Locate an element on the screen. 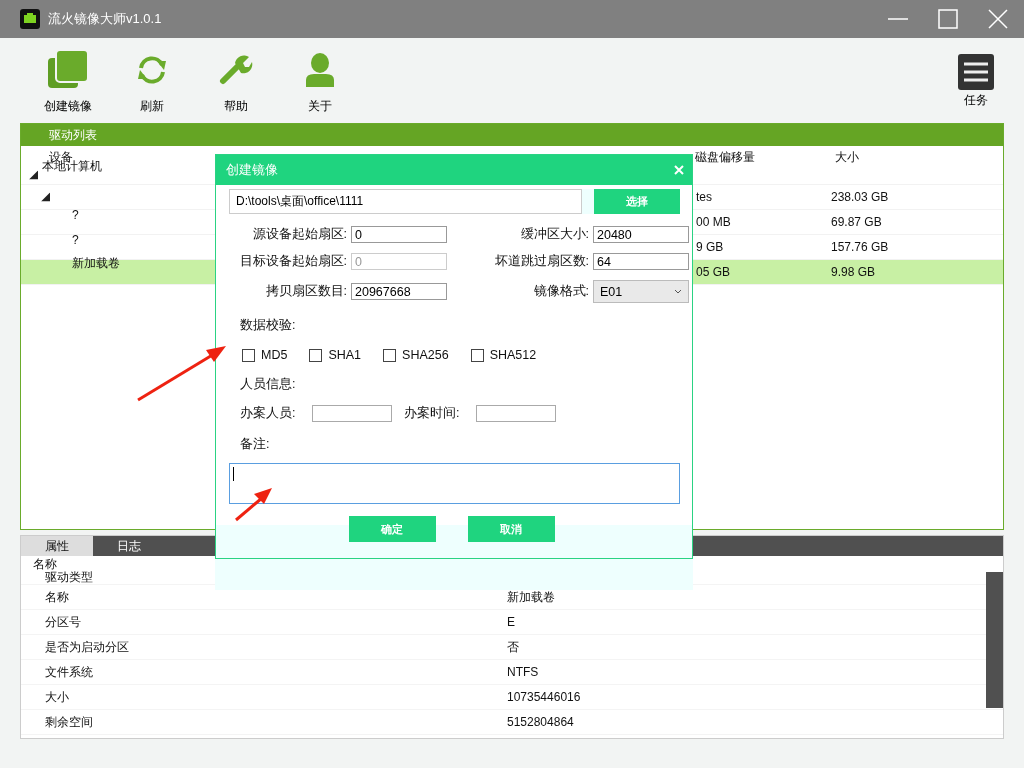  field-label: 缓冲区大小: is located at coordinates (554, 234).